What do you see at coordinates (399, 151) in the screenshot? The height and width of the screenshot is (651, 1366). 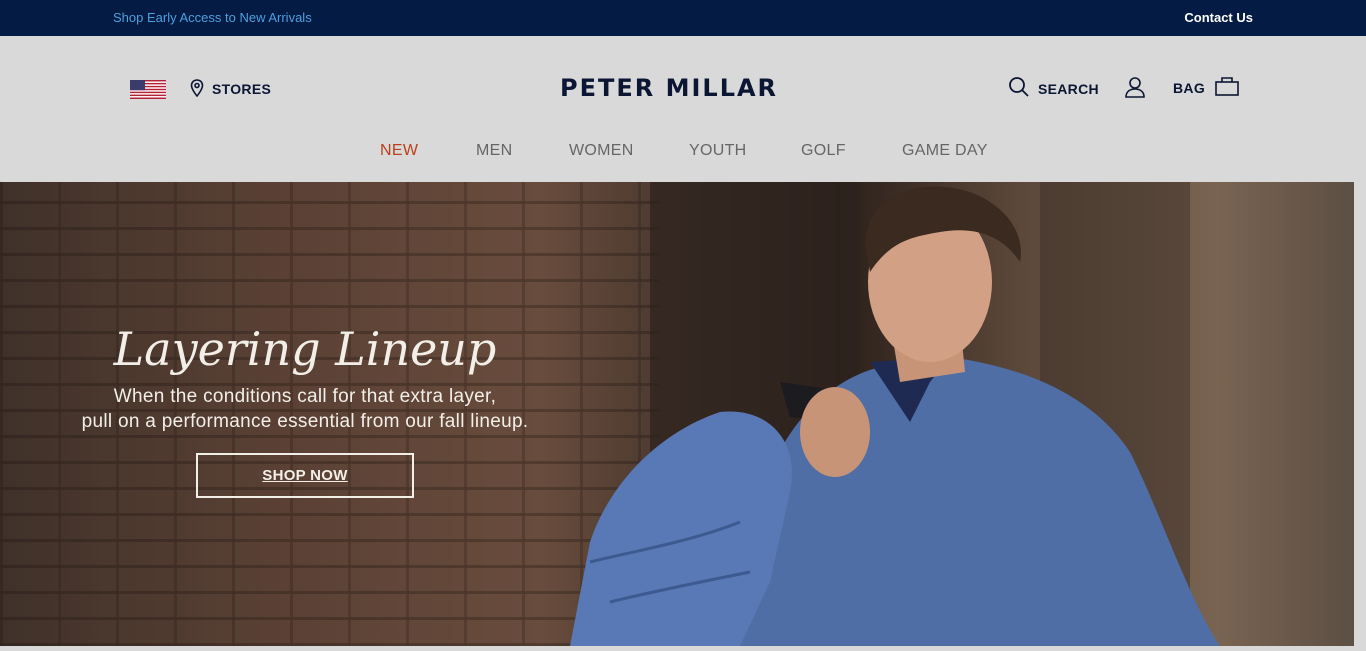 I see `nav-item-new: NEW` at bounding box center [399, 151].